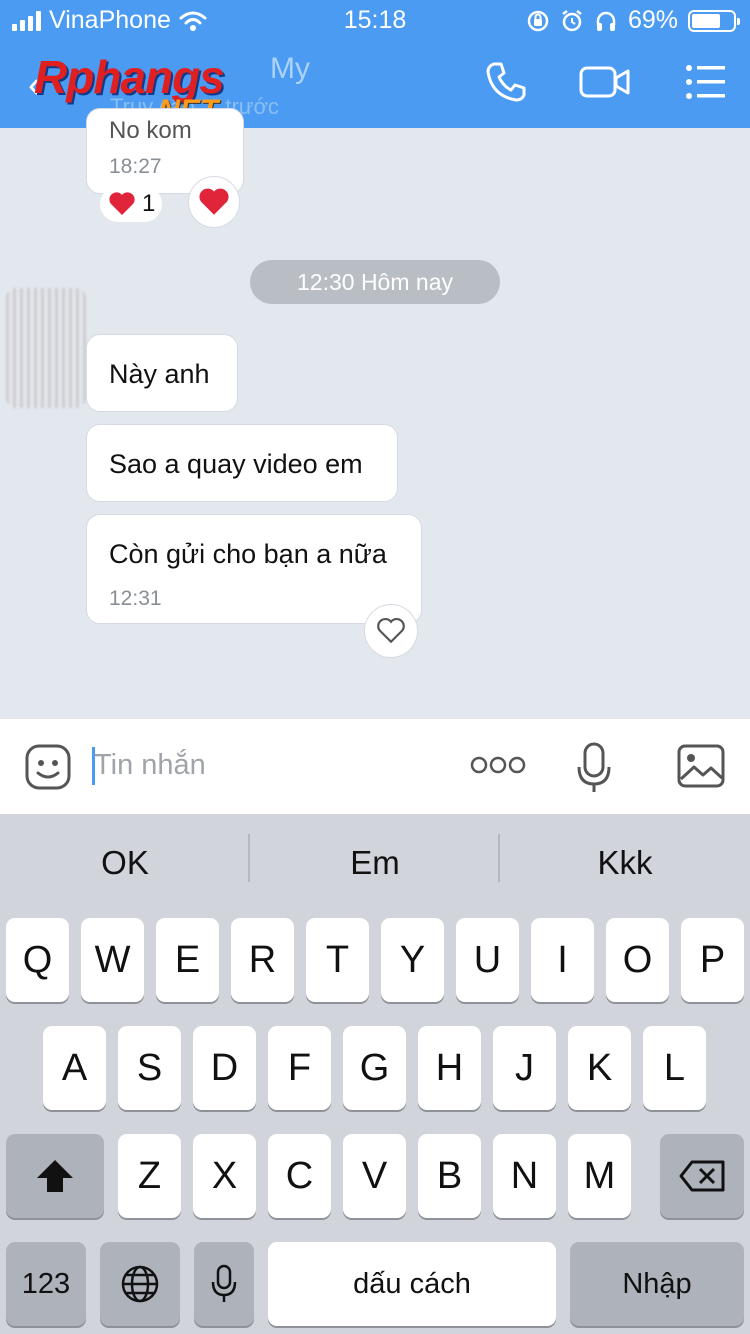 This screenshot has width=750, height=1334. Describe the element at coordinates (605, 82) in the screenshot. I see `video-call-icon` at that location.